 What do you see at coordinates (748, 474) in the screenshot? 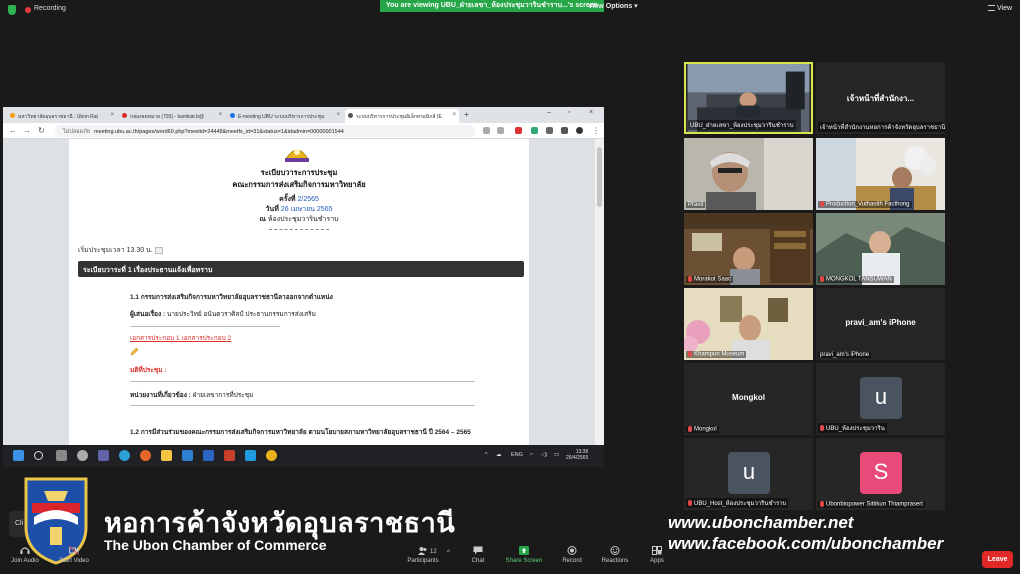
I see `participant-tile: u UBU_Host_ห้องประชุมวารินชำราบ` at bounding box center [748, 474].